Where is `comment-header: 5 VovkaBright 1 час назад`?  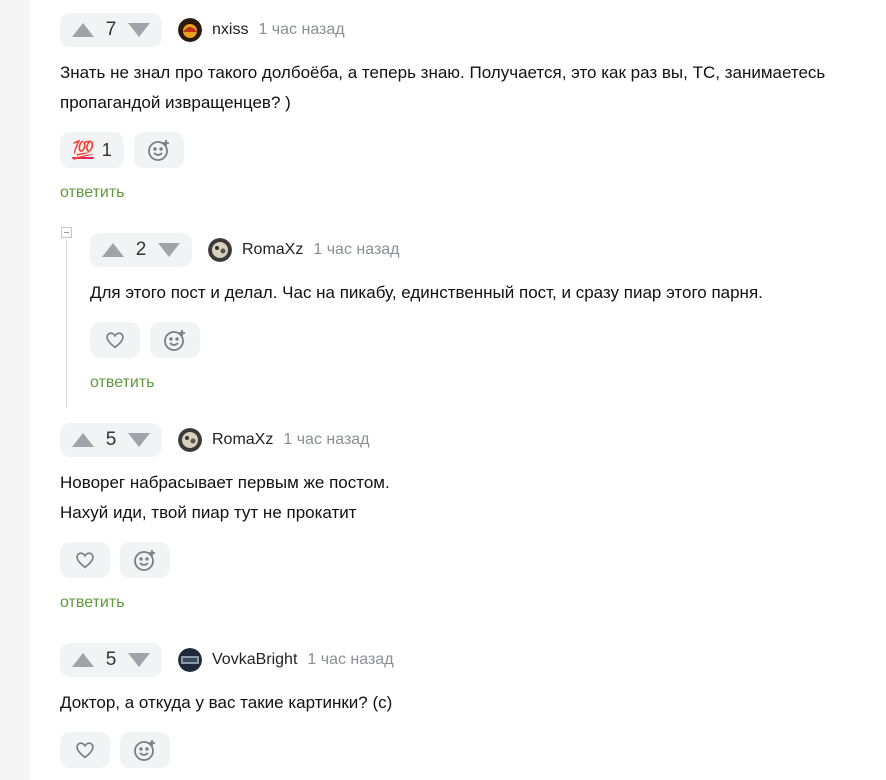 comment-header: 5 VovkaBright 1 час назад is located at coordinates (227, 660).